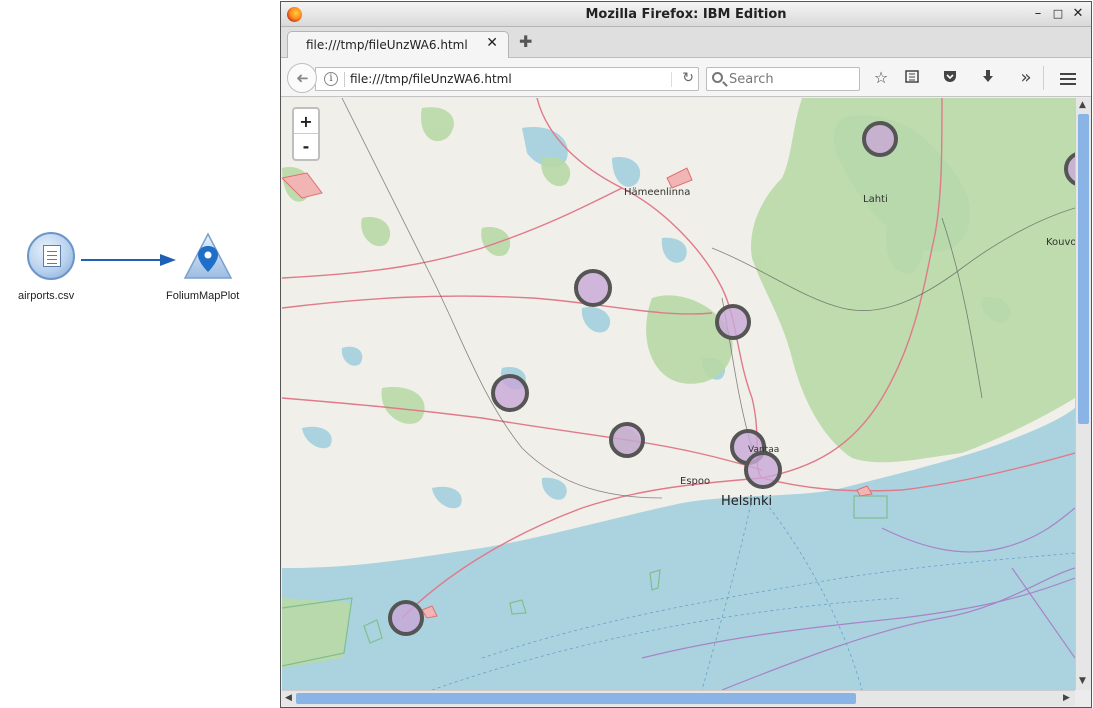 This screenshot has height=708, width=1093. What do you see at coordinates (881, 78) in the screenshot?
I see `bookmark-star-icon: ☆` at bounding box center [881, 78].